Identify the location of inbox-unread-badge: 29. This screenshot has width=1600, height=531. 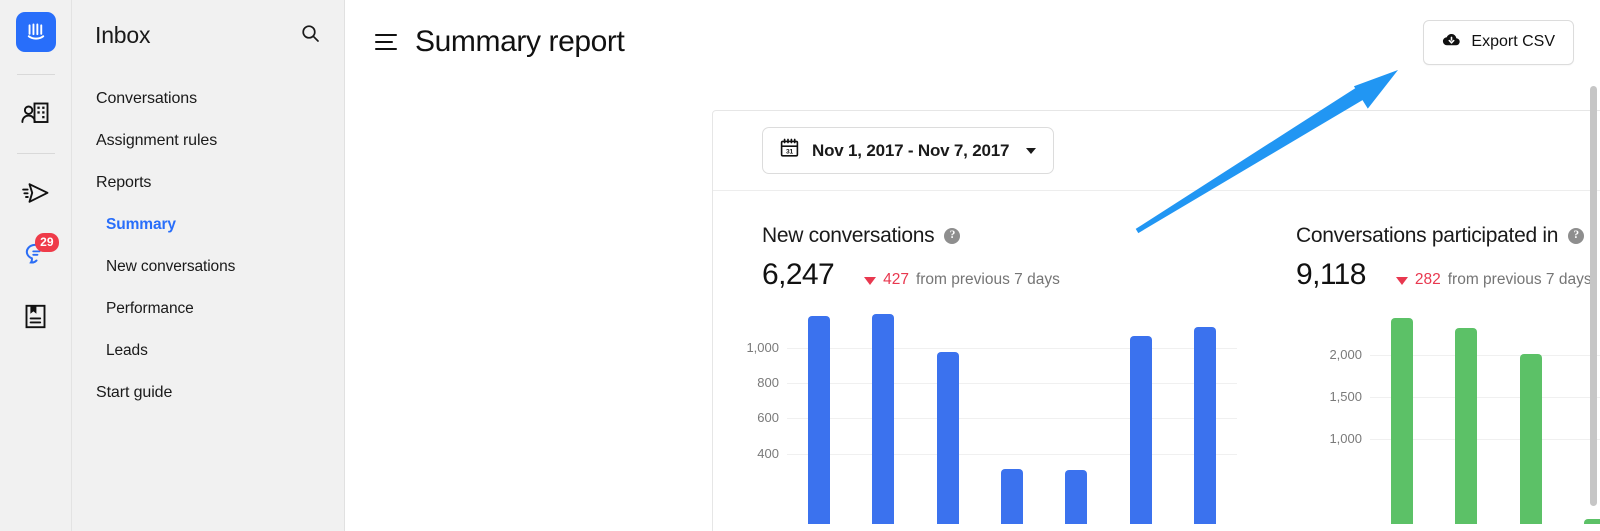
(47, 242).